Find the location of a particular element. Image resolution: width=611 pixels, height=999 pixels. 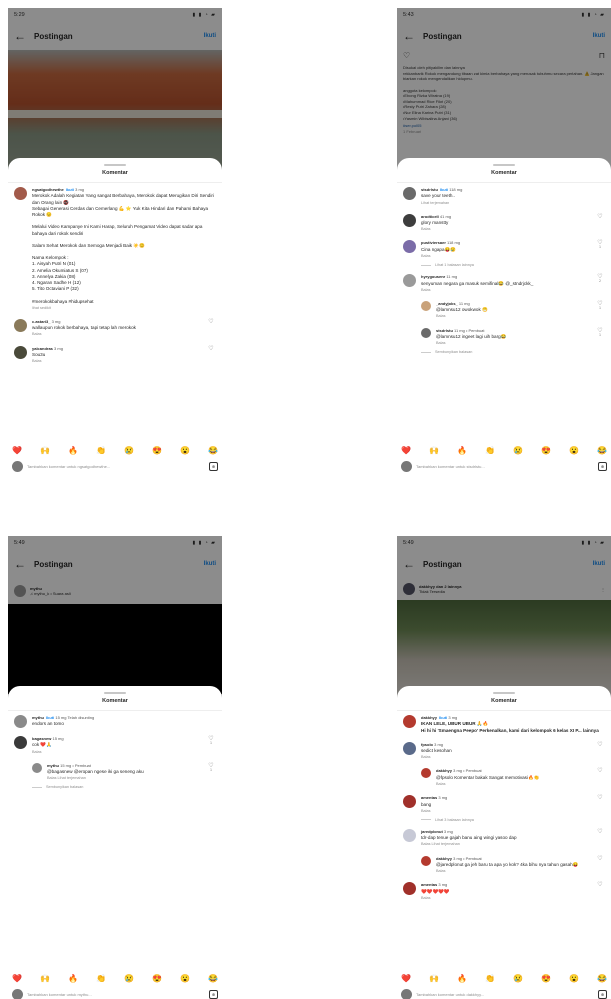

translate-link: Lihat terjemahan is located at coordinates (513, 203).